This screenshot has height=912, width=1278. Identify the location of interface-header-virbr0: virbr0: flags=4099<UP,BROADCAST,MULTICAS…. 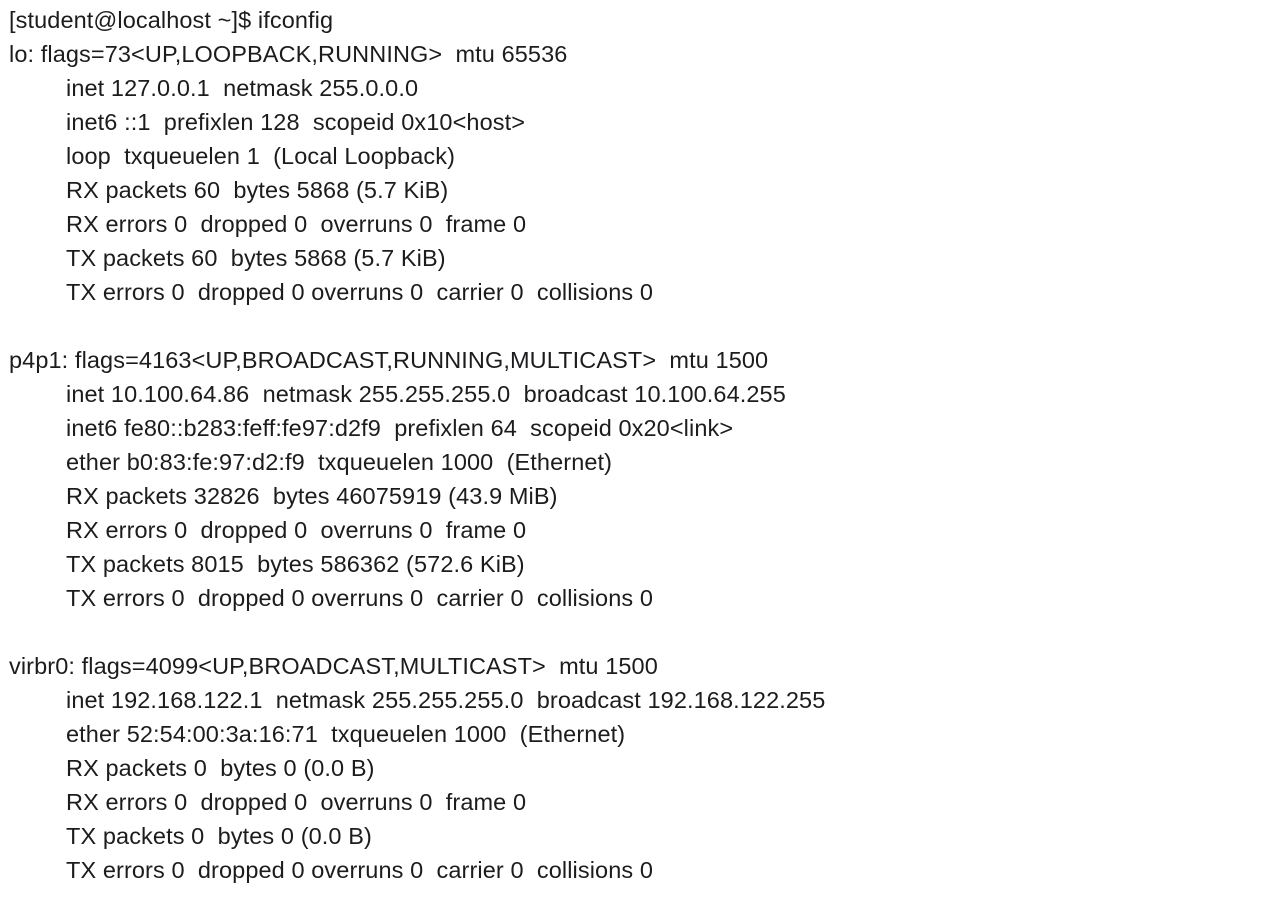
(333, 666).